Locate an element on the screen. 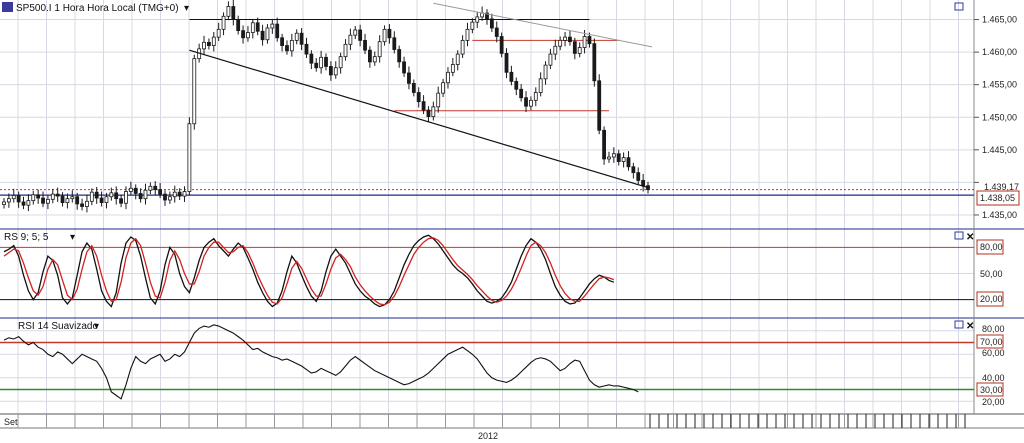 The height and width of the screenshot is (443, 1024). stoch-level-80: 80,00 is located at coordinates (991, 247).